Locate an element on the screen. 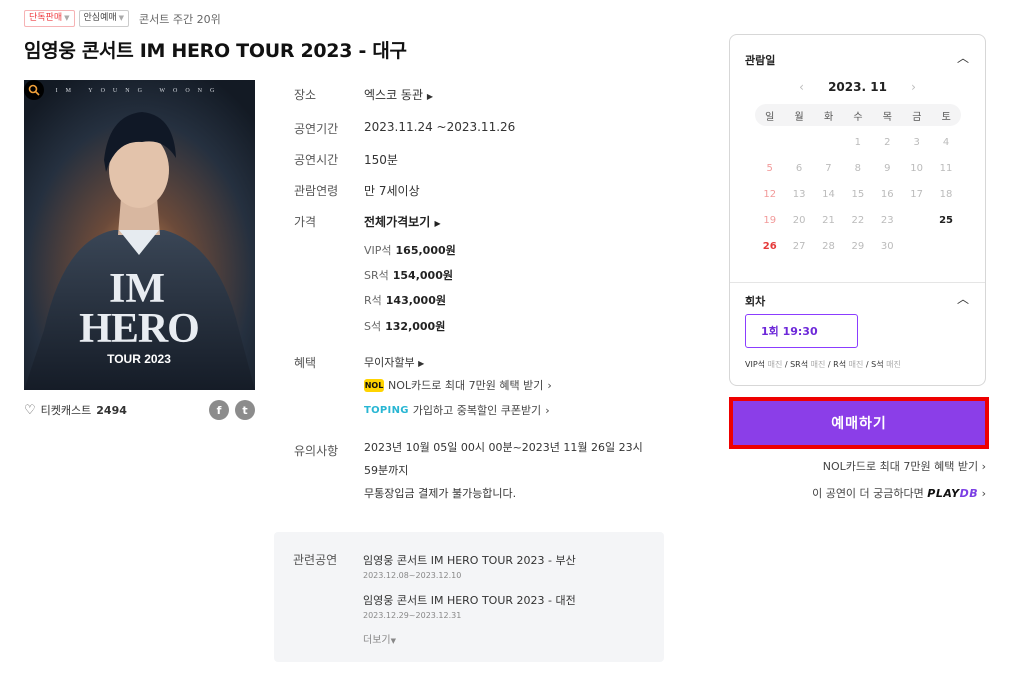 This screenshot has height=686, width=1024. calendar-week: 26 27 28 29 30 is located at coordinates (858, 247).